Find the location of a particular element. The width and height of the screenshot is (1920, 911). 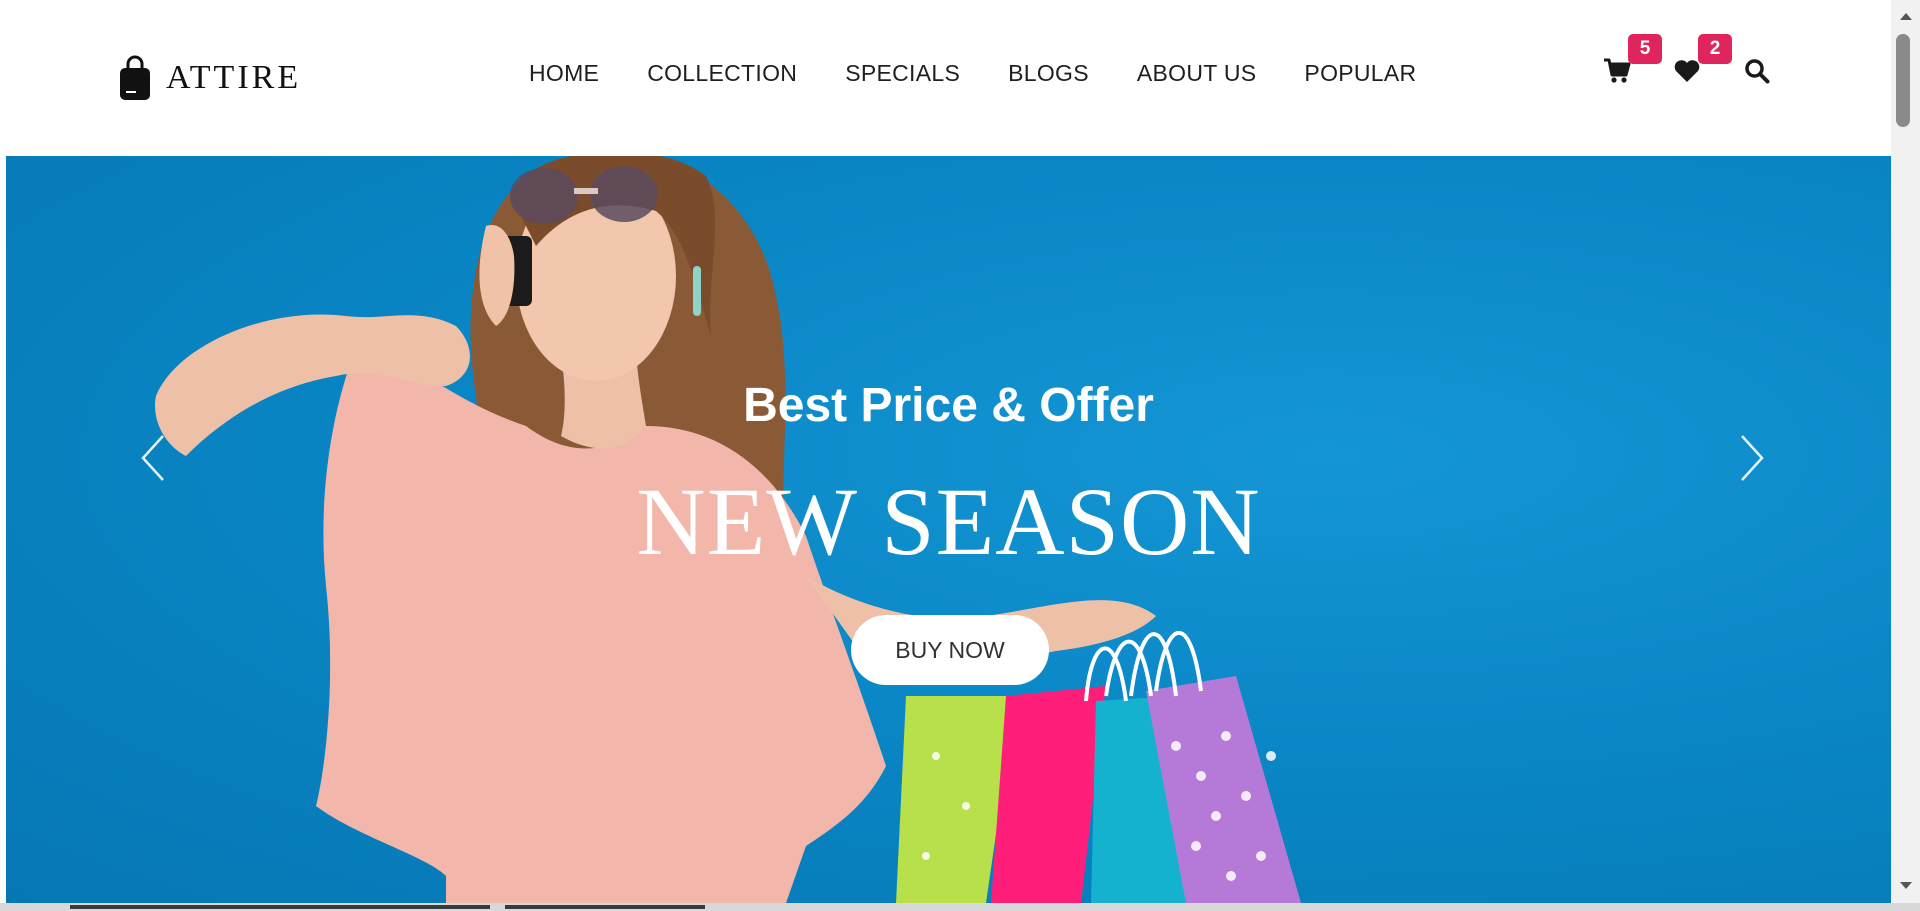

hero-subtitle: Best Price & Offer is located at coordinates (948, 405).